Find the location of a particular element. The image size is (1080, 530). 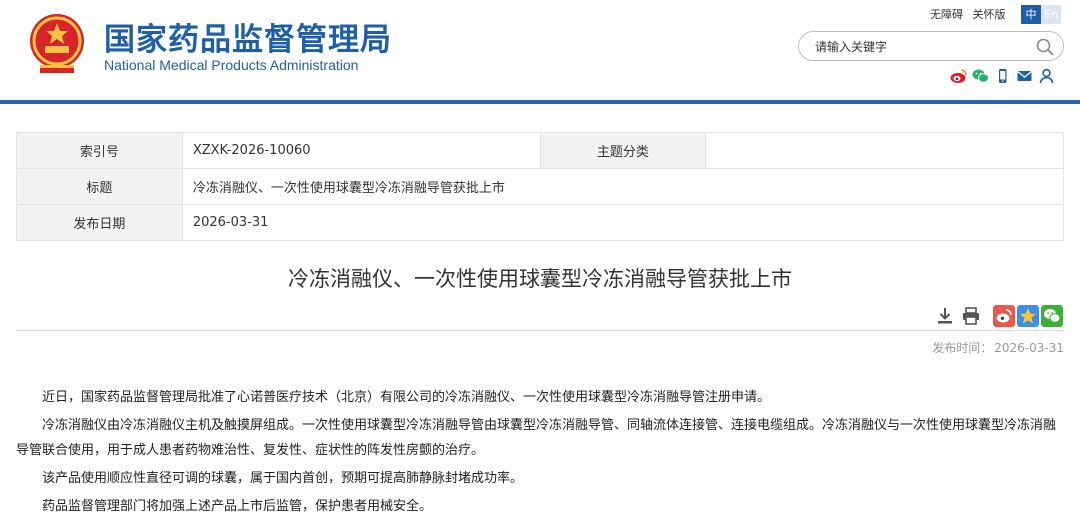

share-qzone-icon is located at coordinates (1028, 316).